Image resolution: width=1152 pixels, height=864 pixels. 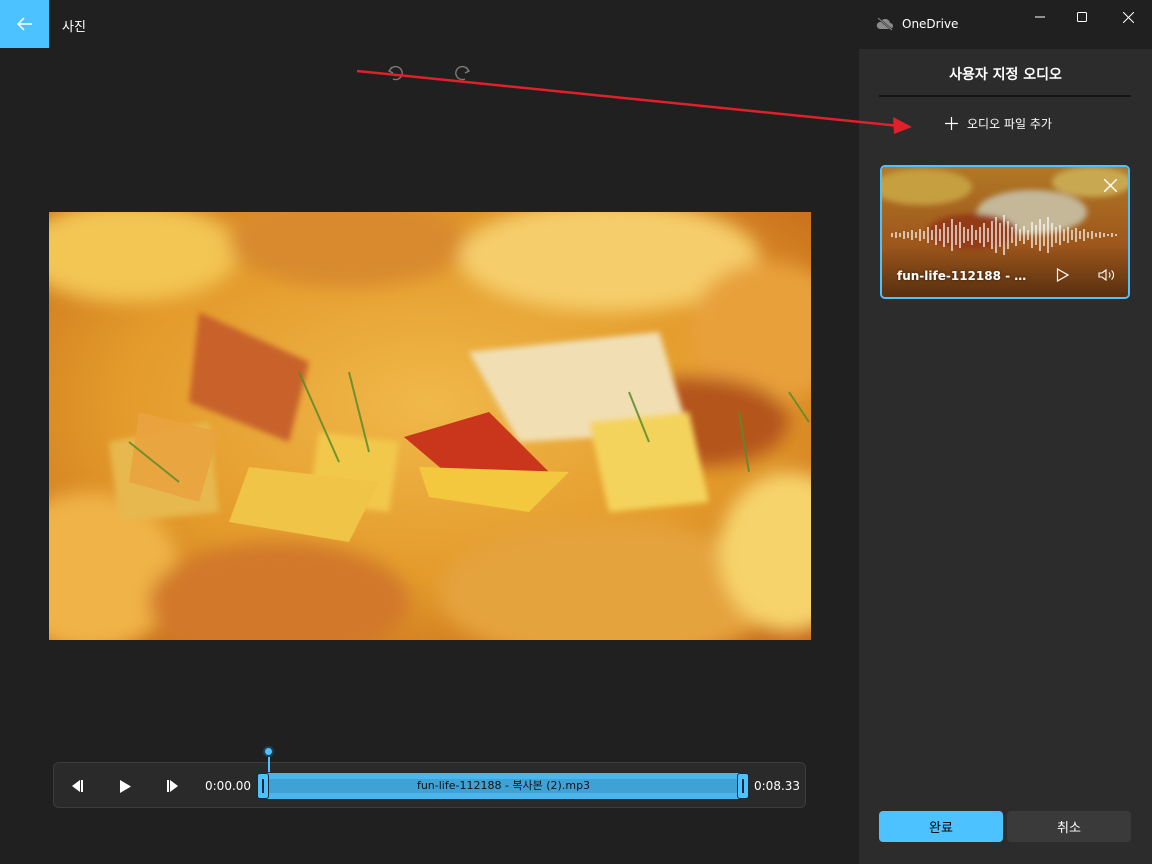 What do you see at coordinates (941, 826) in the screenshot?
I see `done-button: 완료` at bounding box center [941, 826].